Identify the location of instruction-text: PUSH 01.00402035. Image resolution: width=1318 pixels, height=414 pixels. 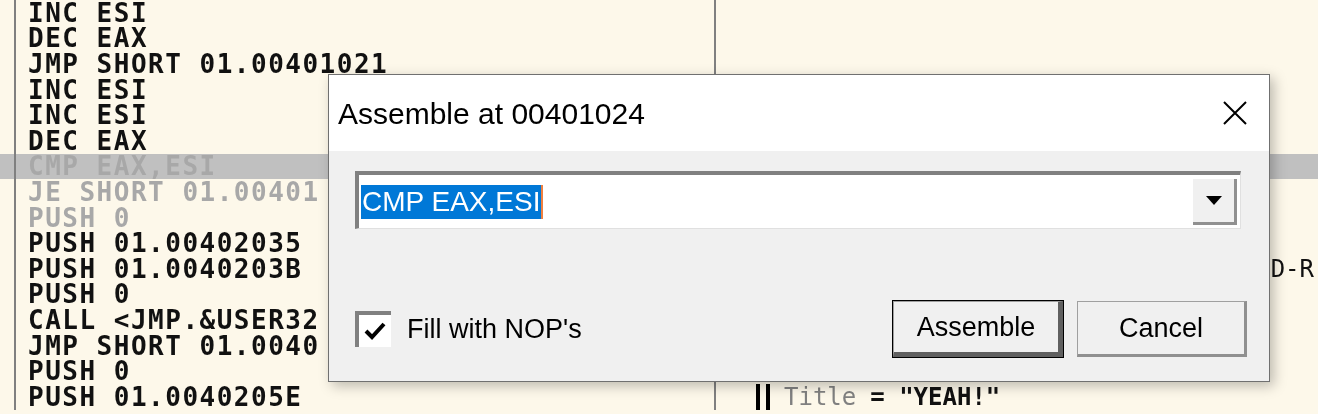
(165, 243).